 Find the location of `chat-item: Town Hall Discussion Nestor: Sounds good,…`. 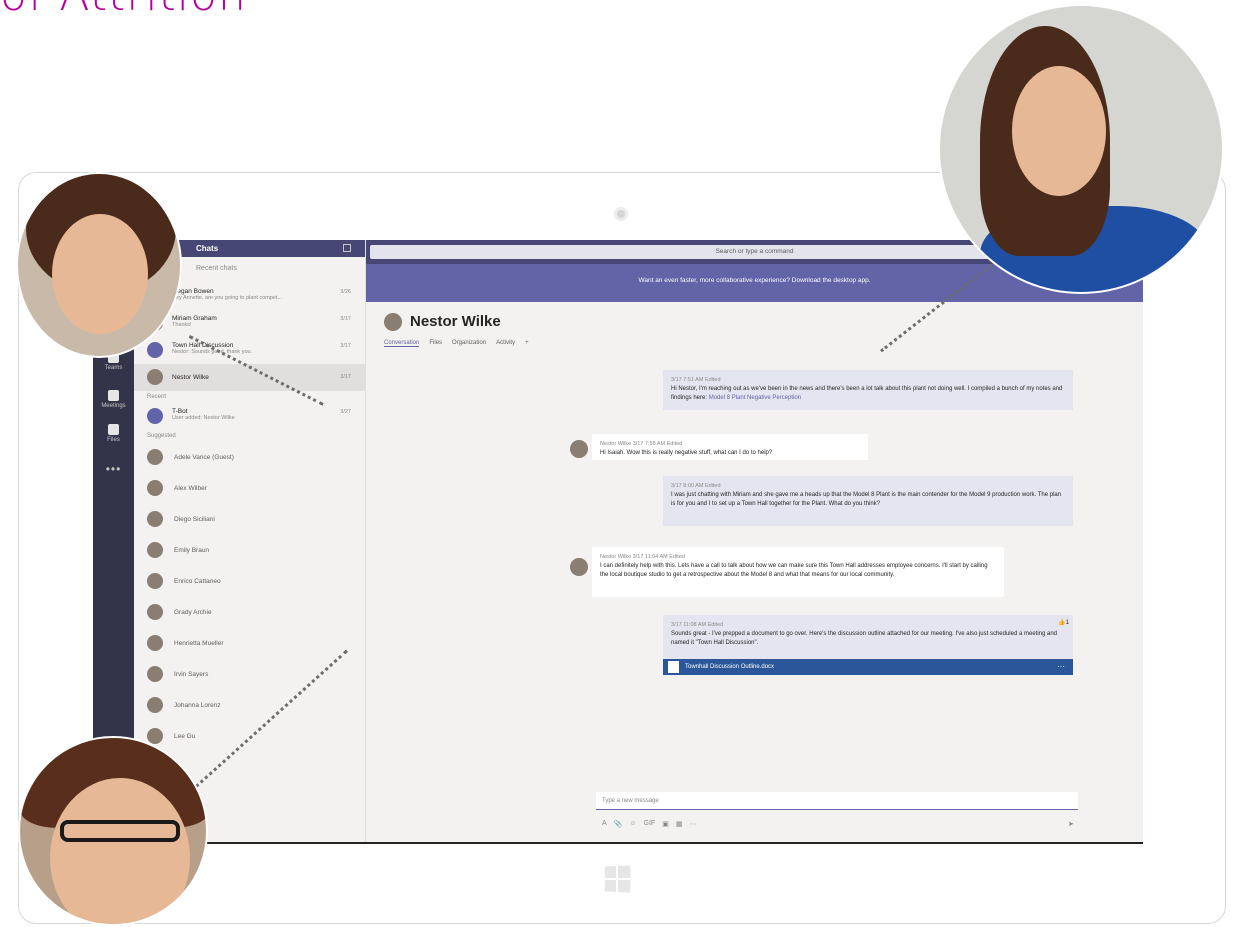

chat-item: Town Hall Discussion Nestor: Sounds good,… is located at coordinates (249, 350).